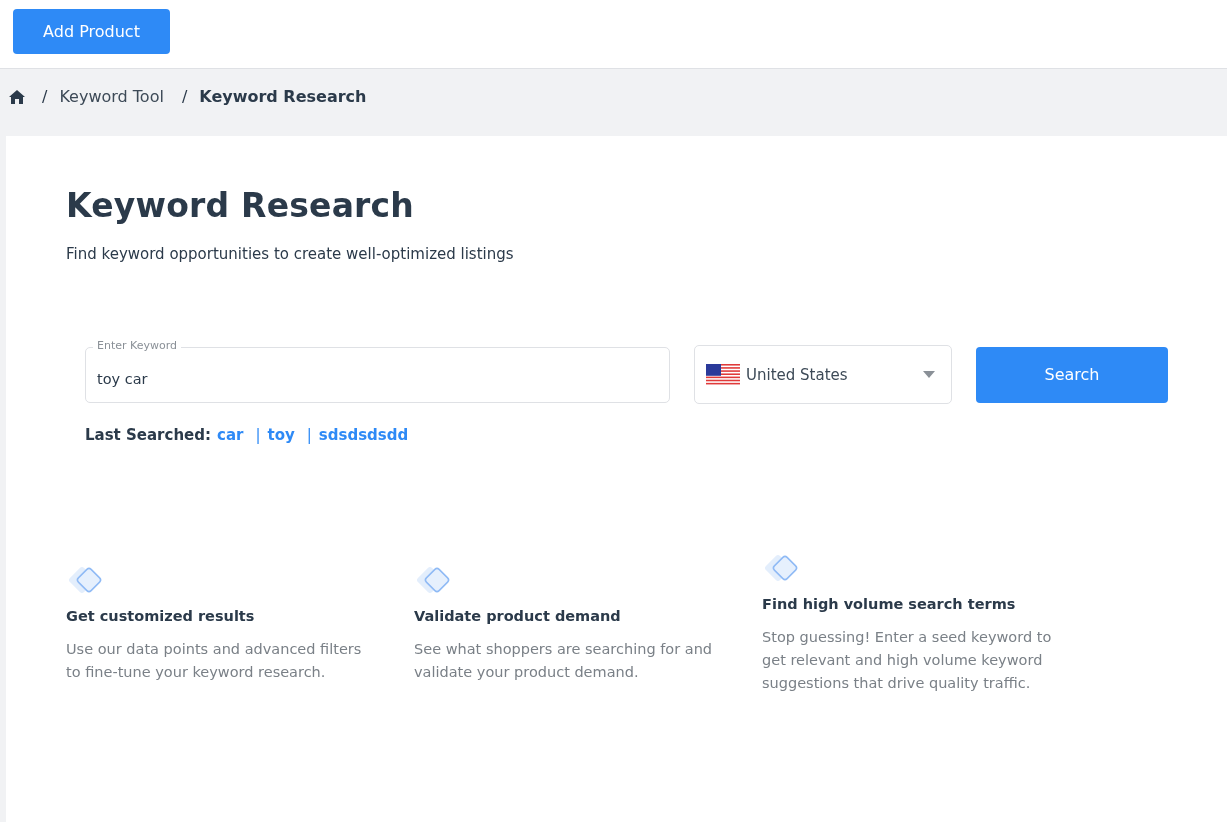 The image size is (1227, 822). Describe the element at coordinates (281, 435) in the screenshot. I see `recent-search-link: toy` at that location.